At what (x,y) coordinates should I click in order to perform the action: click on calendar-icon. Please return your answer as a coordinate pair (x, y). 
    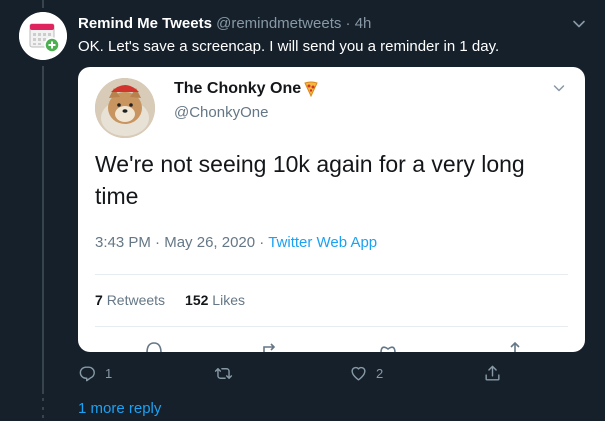
    Looking at the image, I should click on (43, 36).